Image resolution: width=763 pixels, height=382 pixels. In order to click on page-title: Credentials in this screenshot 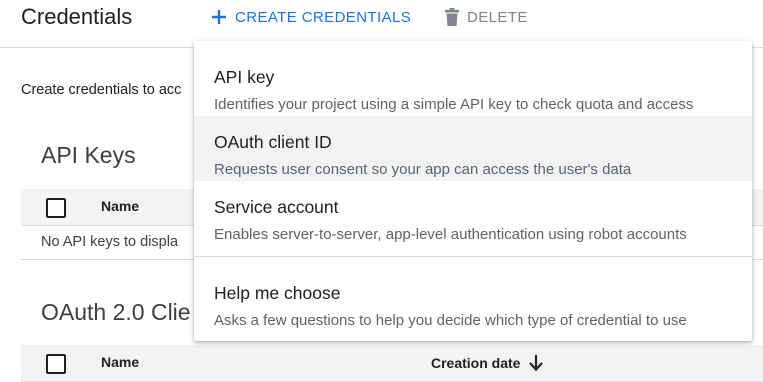, I will do `click(77, 16)`.